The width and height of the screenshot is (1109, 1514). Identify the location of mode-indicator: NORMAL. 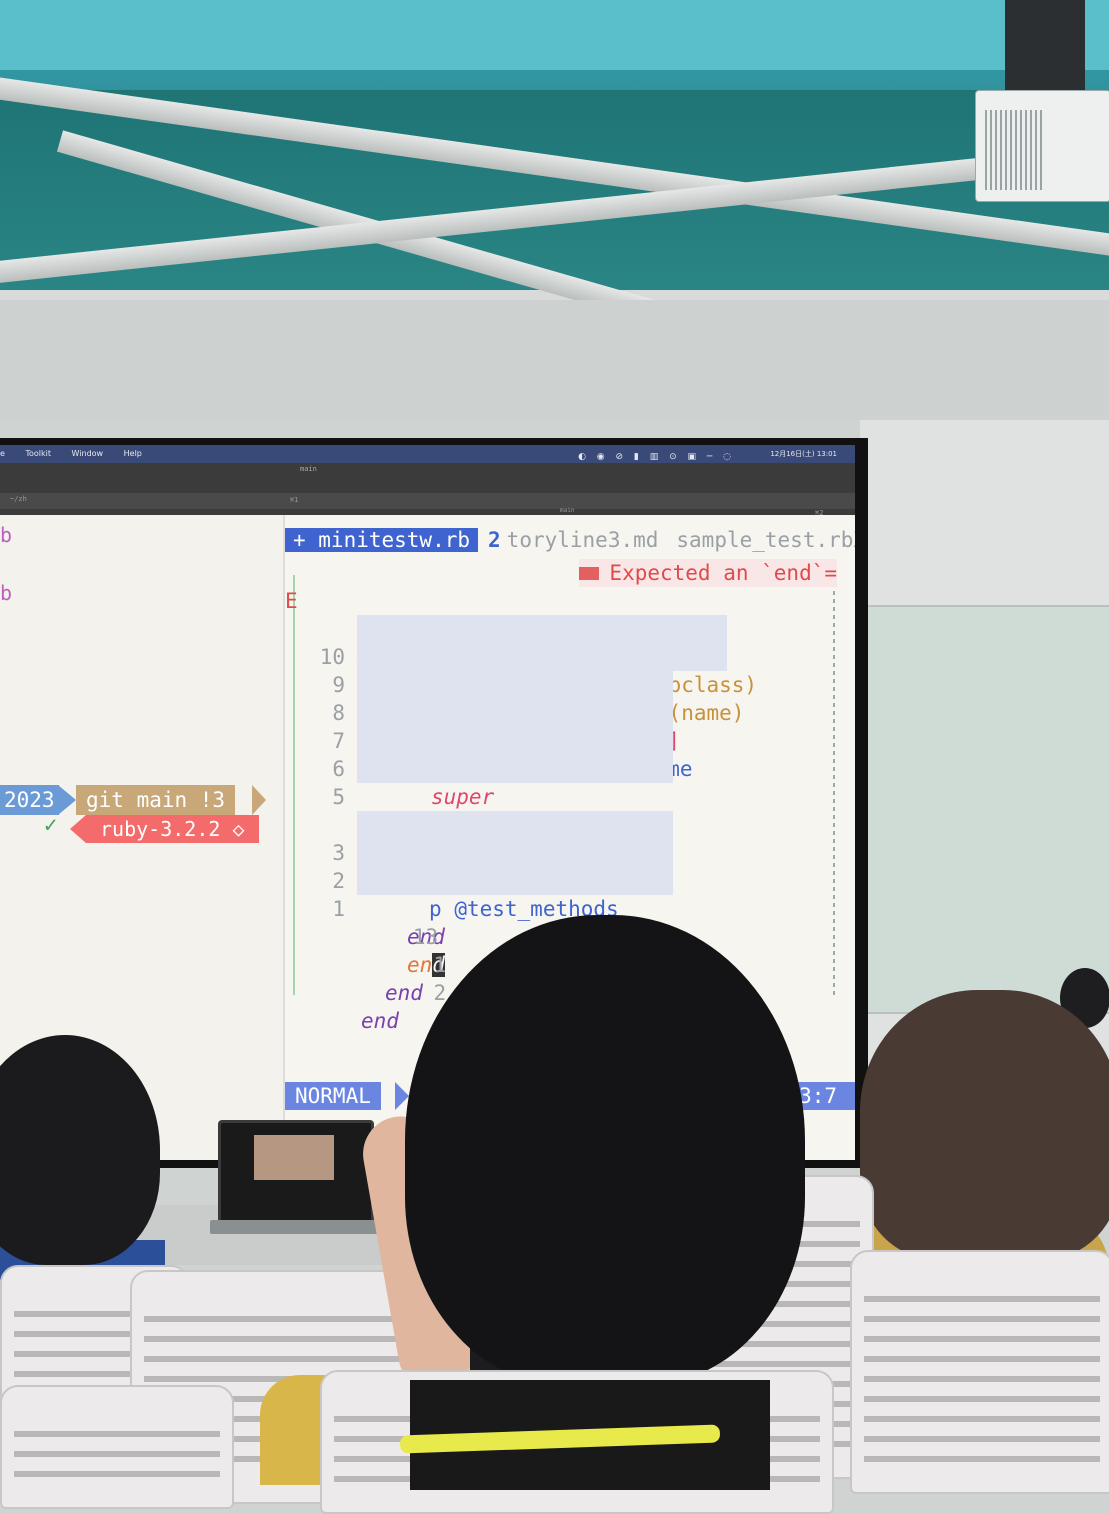
(333, 1096).